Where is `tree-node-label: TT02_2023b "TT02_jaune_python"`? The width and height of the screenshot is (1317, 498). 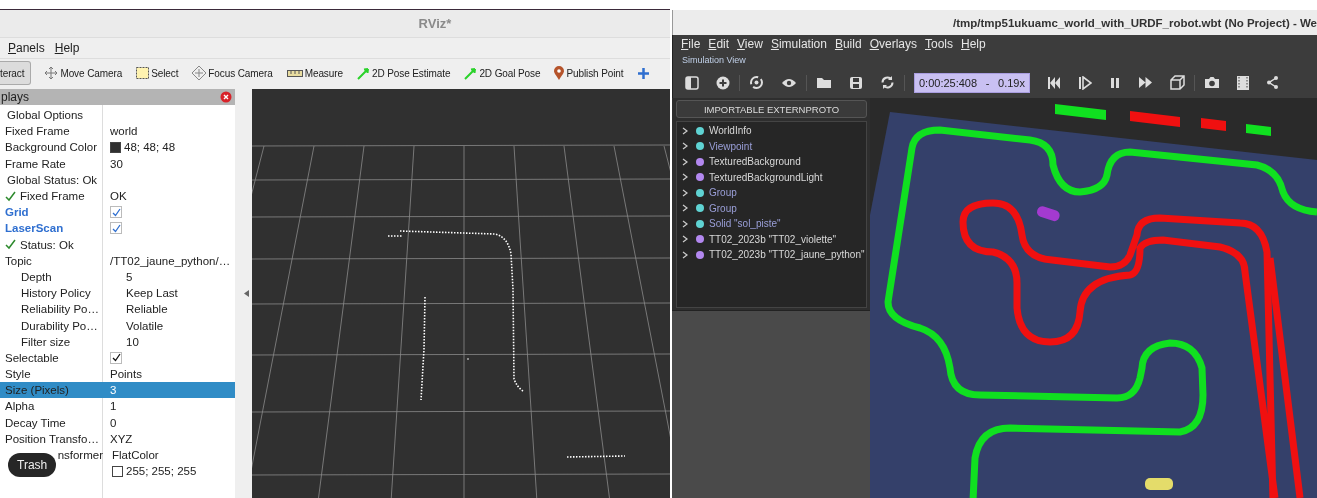
tree-node-label: TT02_2023b "TT02_jaune_python" is located at coordinates (787, 255).